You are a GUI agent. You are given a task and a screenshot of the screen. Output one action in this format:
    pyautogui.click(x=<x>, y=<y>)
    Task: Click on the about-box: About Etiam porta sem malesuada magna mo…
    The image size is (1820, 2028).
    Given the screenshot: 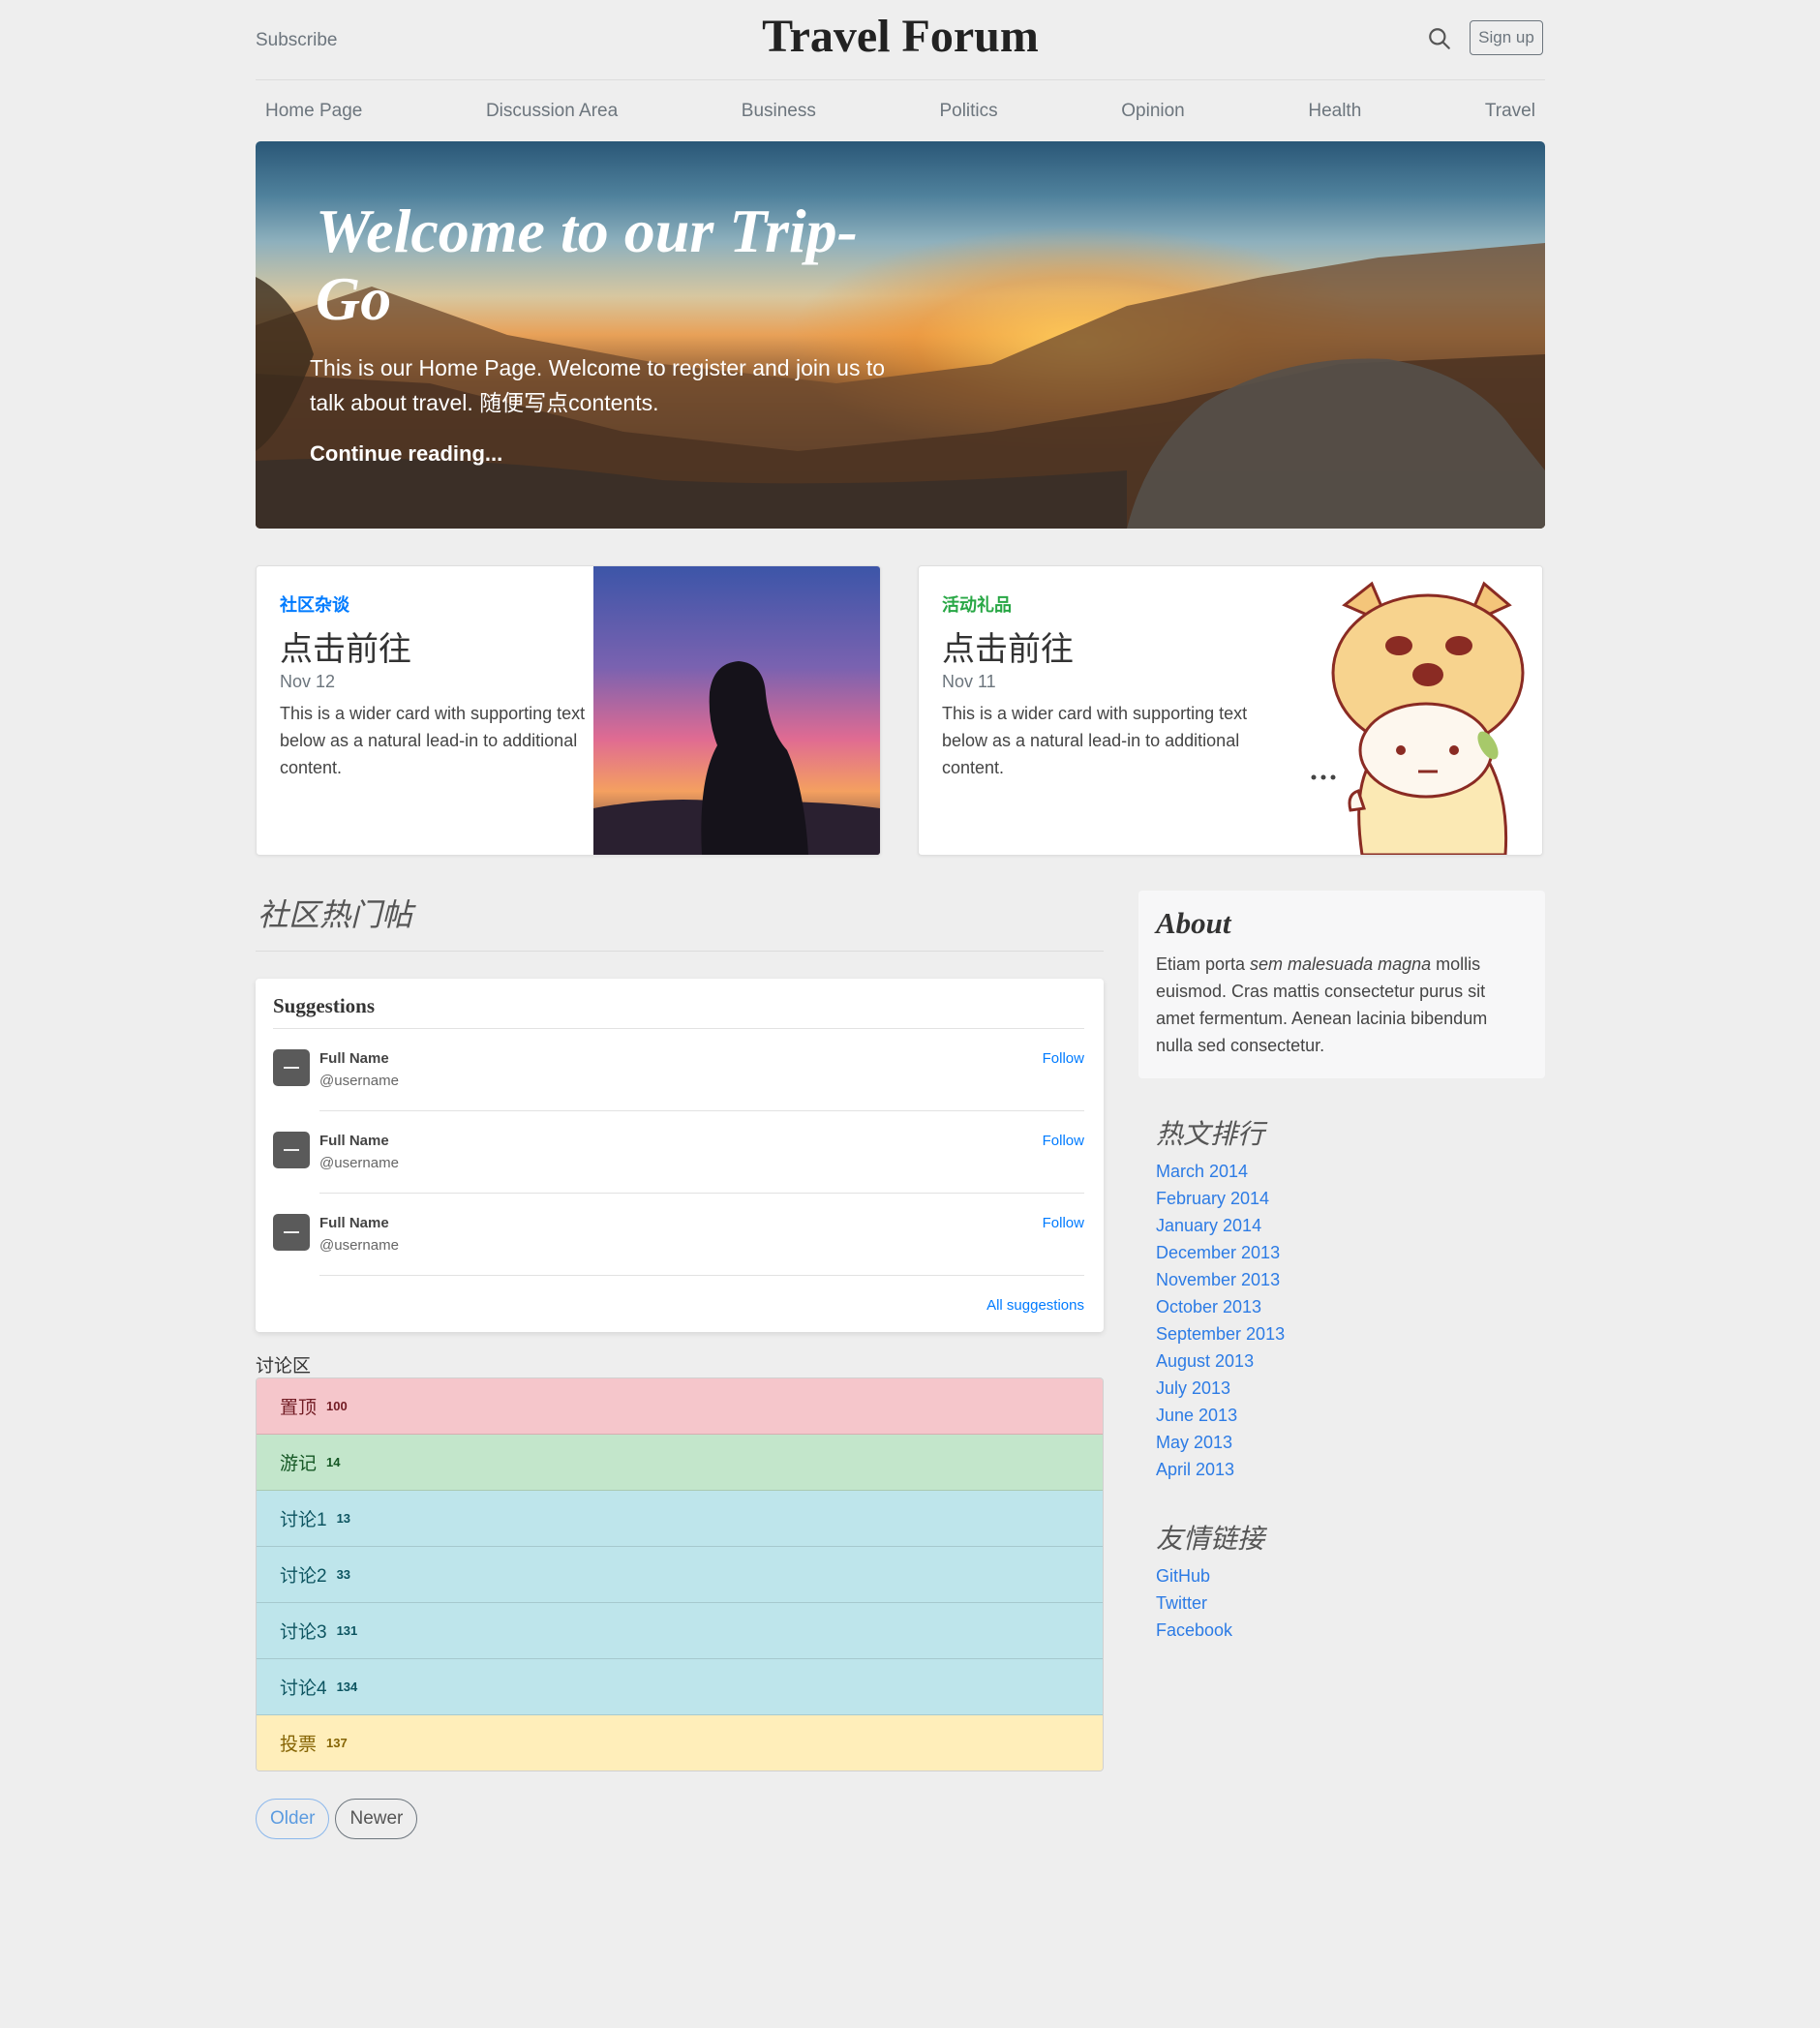 What is the action you would take?
    pyautogui.click(x=1342, y=985)
    